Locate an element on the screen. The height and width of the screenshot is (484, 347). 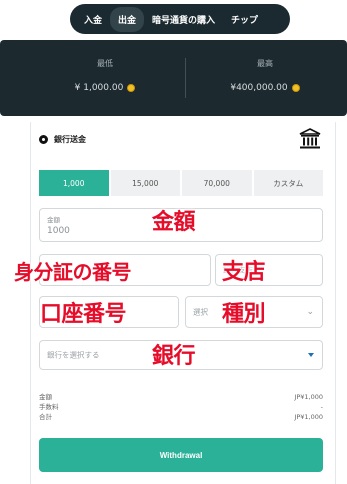
max-limit-value: ¥400,000.00 is located at coordinates (259, 88).